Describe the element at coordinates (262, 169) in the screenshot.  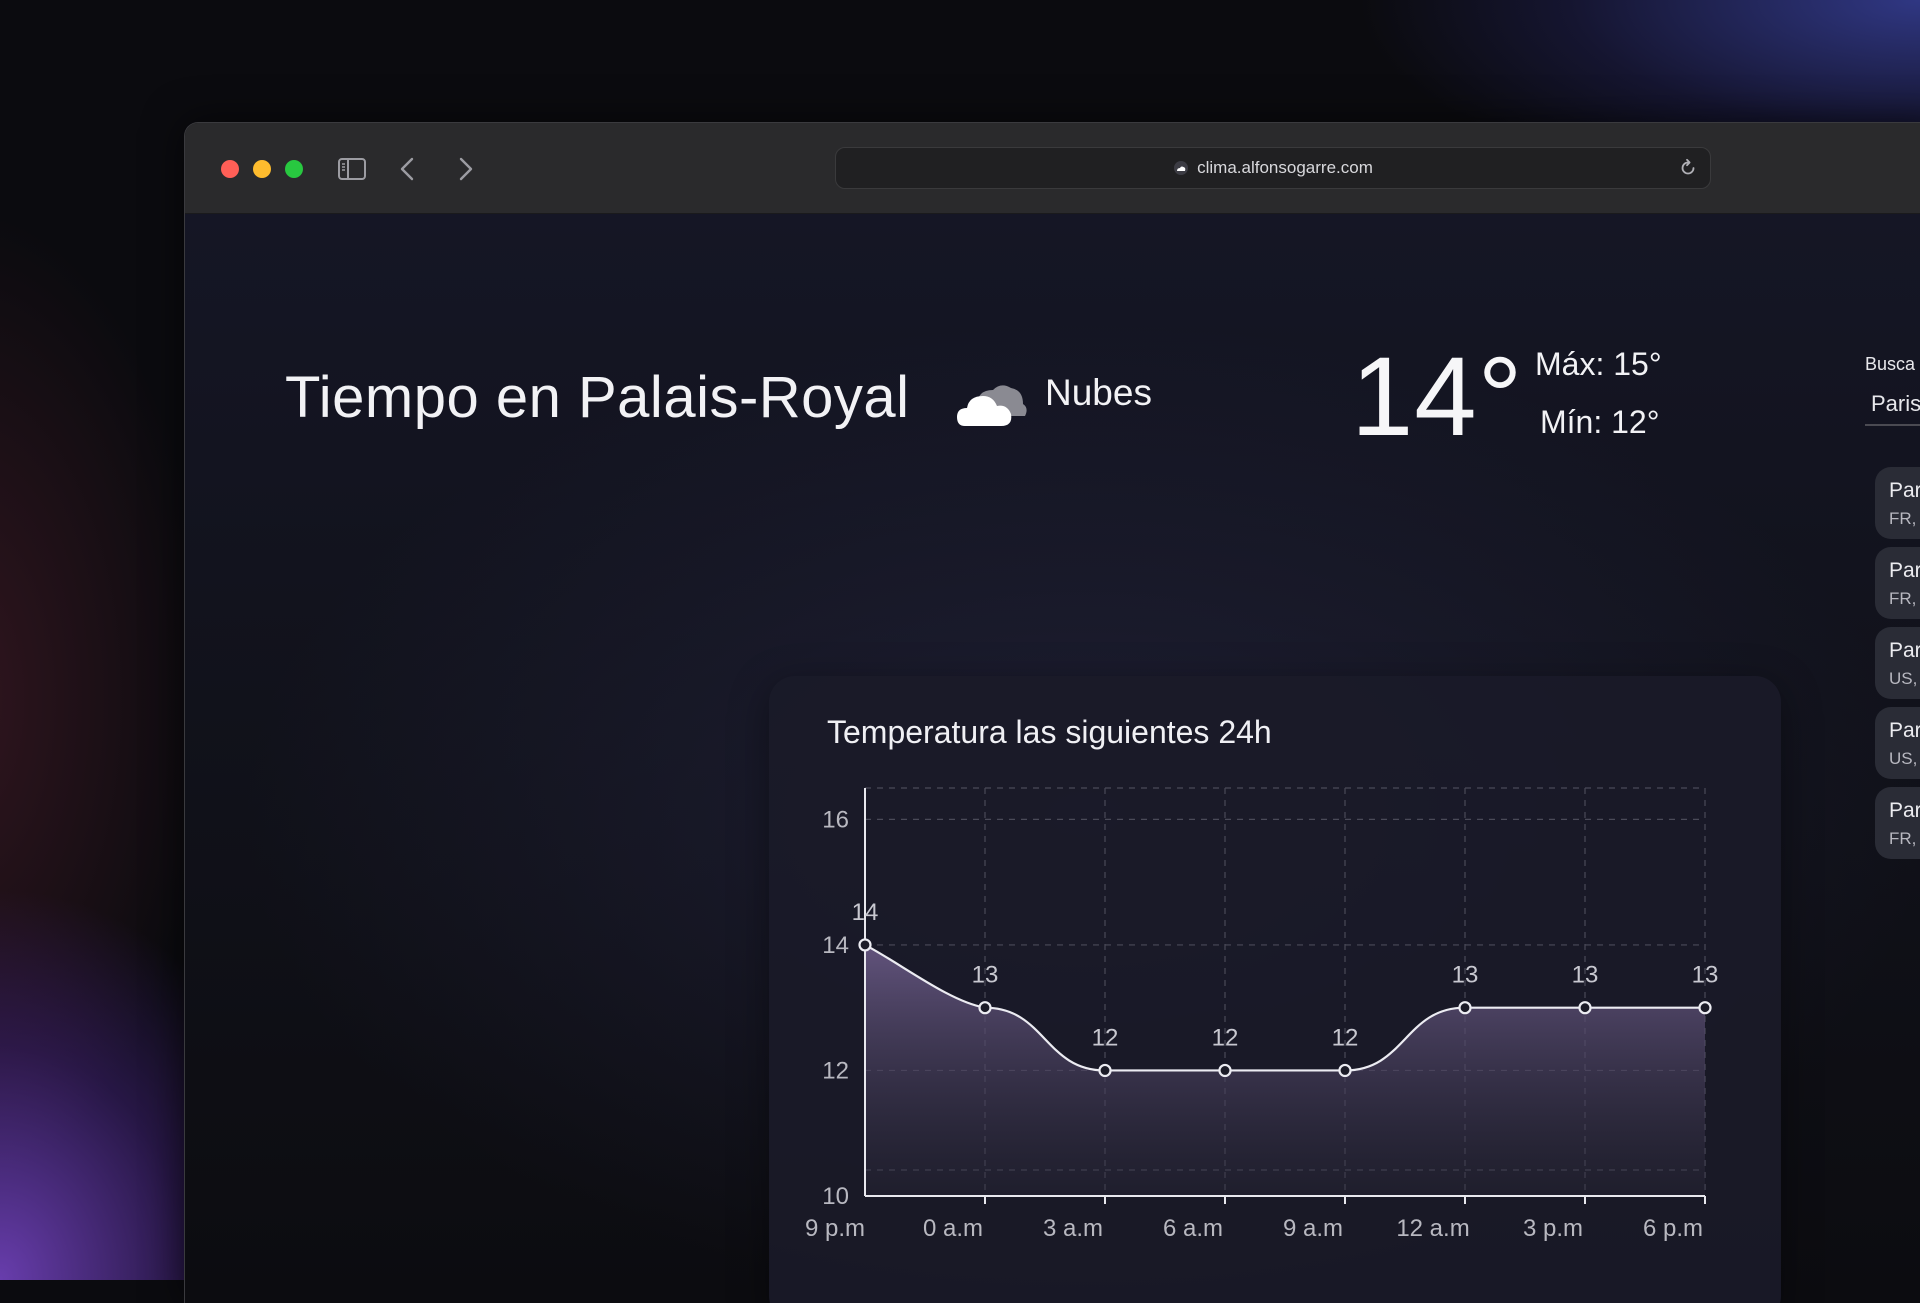
I see `minimize-window-button` at that location.